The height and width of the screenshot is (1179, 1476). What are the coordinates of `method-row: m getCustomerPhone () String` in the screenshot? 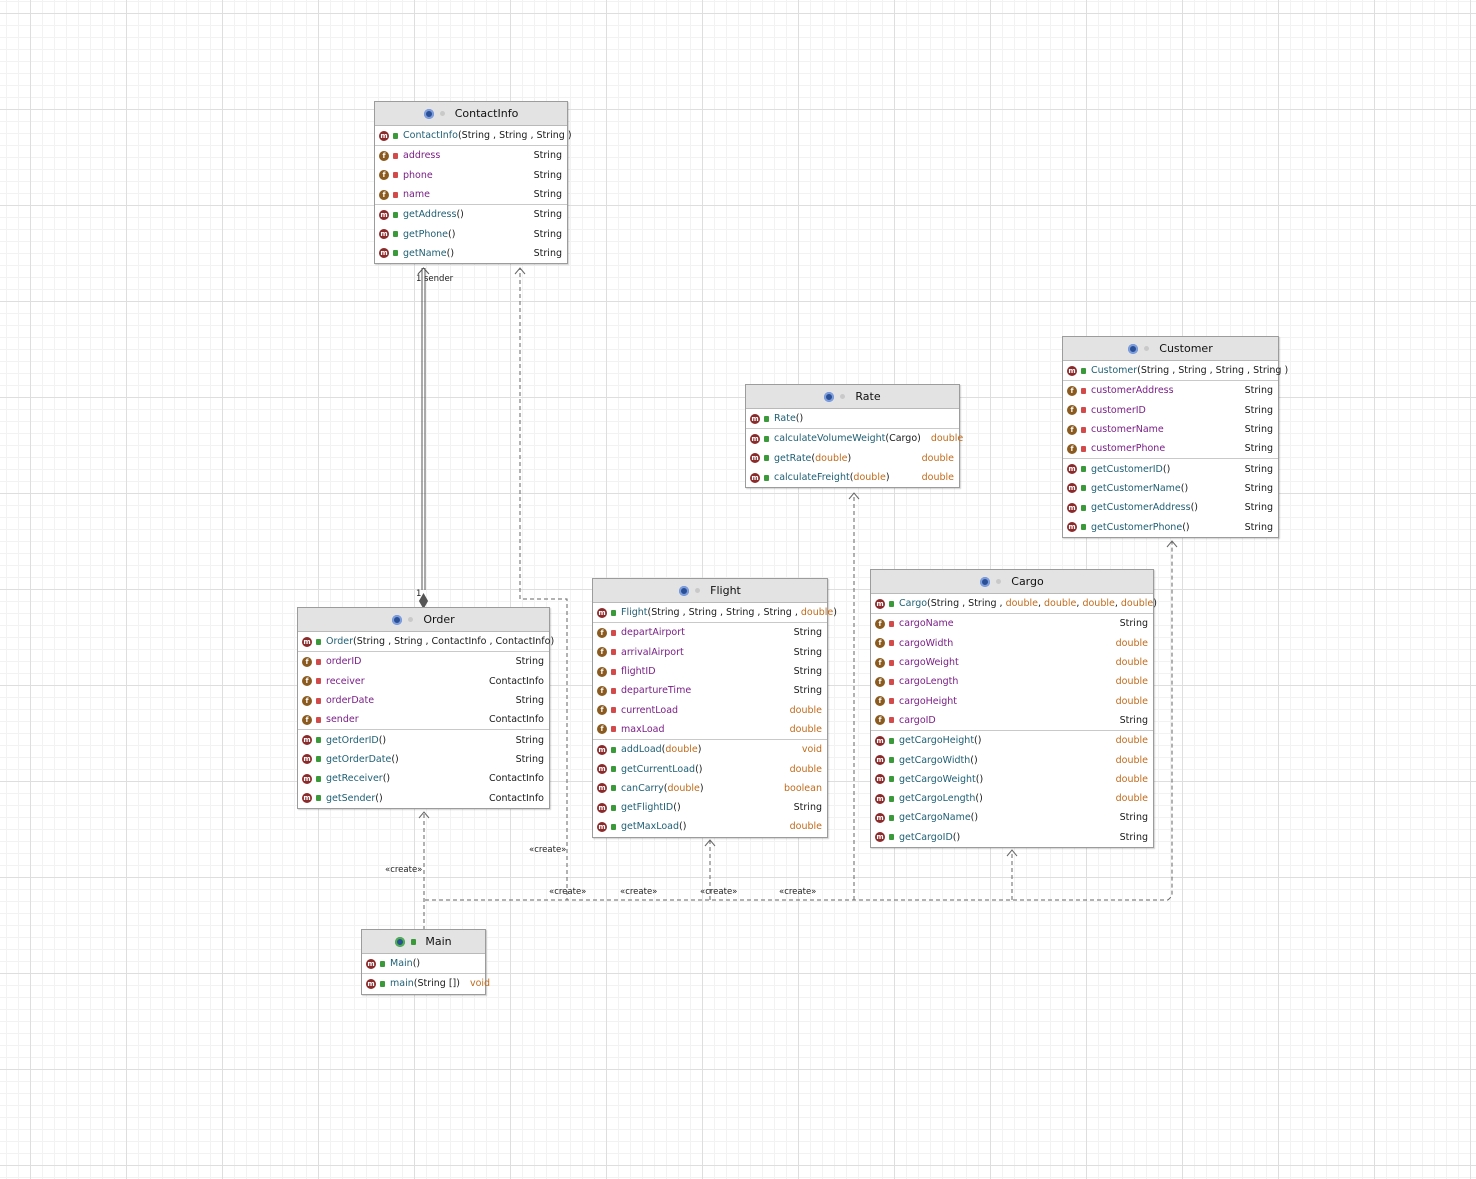 It's located at (1170, 526).